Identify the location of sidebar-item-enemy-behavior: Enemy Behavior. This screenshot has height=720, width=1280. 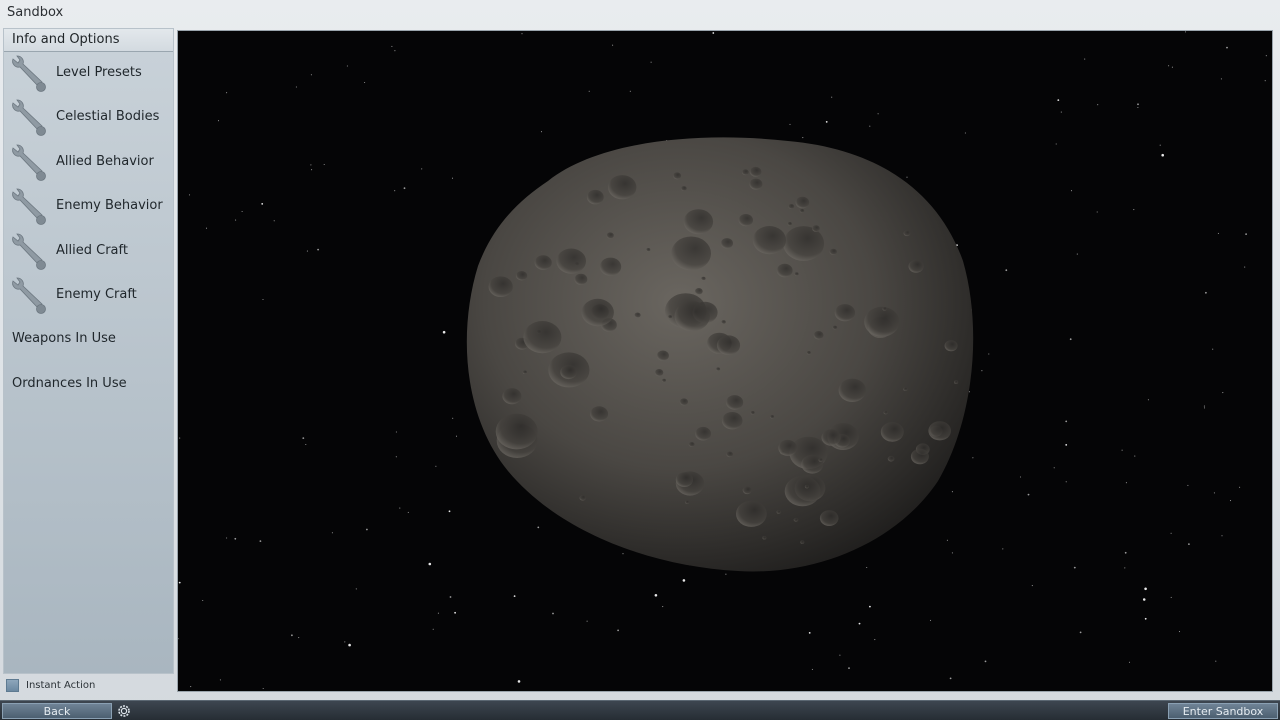
(88, 207).